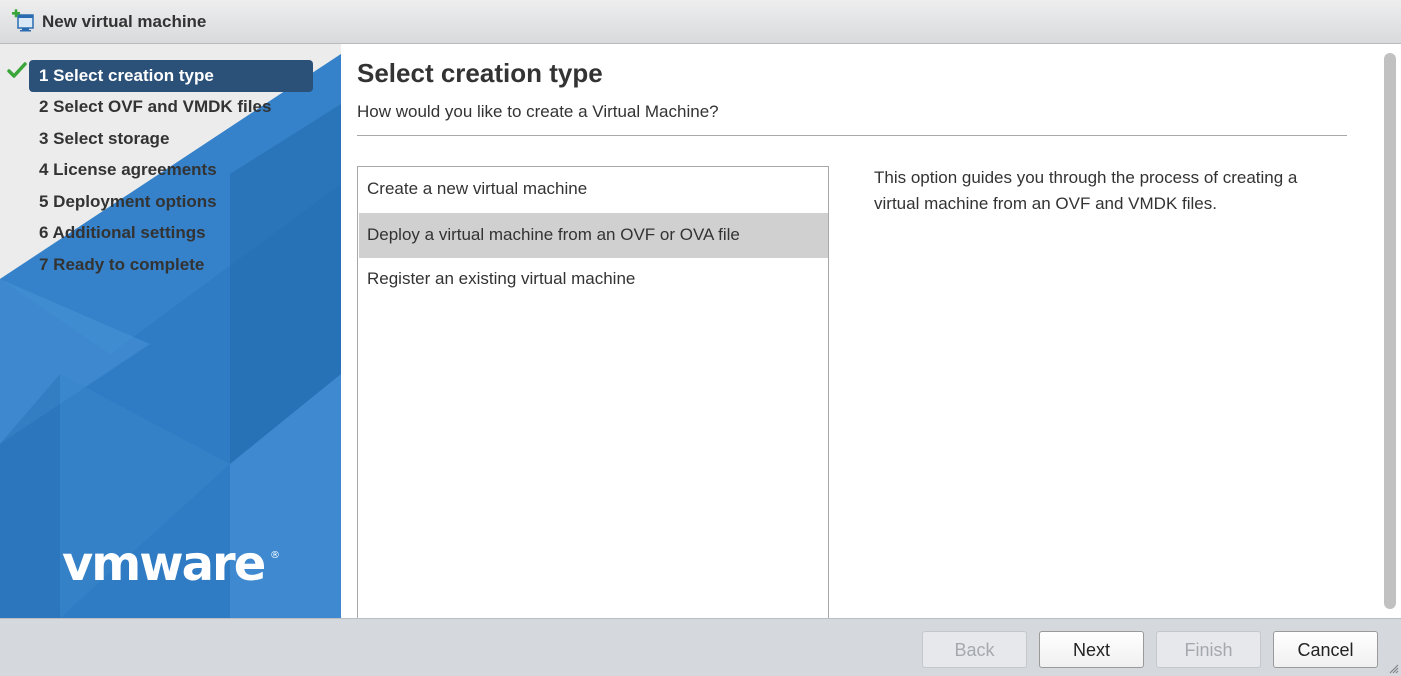 This screenshot has width=1401, height=676. What do you see at coordinates (593, 189) in the screenshot?
I see `option-create-new-vm: Create a new virtual machine` at bounding box center [593, 189].